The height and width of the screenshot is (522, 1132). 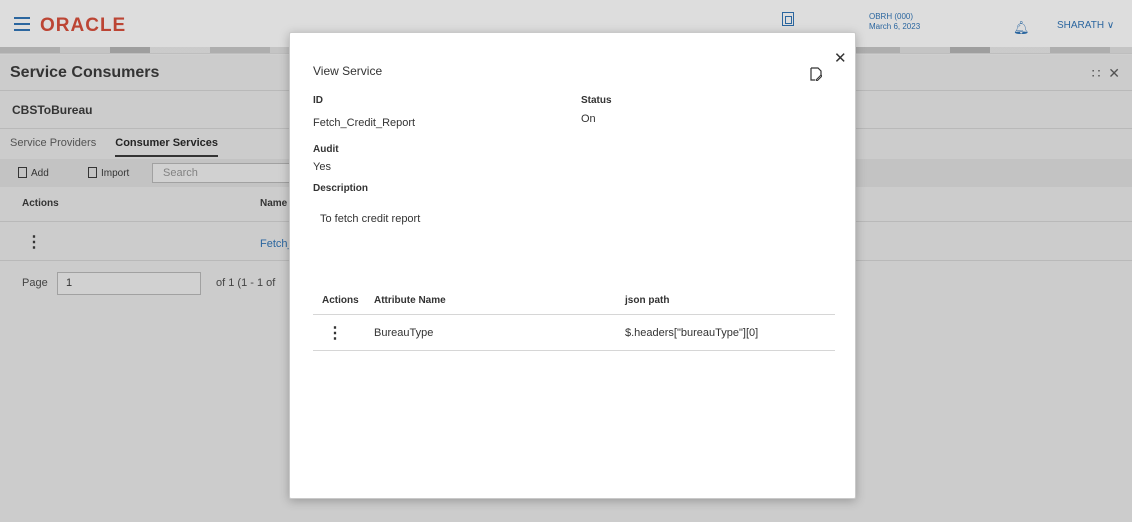 What do you see at coordinates (410, 300) in the screenshot?
I see `col-attribute-name: Attribute Name` at bounding box center [410, 300].